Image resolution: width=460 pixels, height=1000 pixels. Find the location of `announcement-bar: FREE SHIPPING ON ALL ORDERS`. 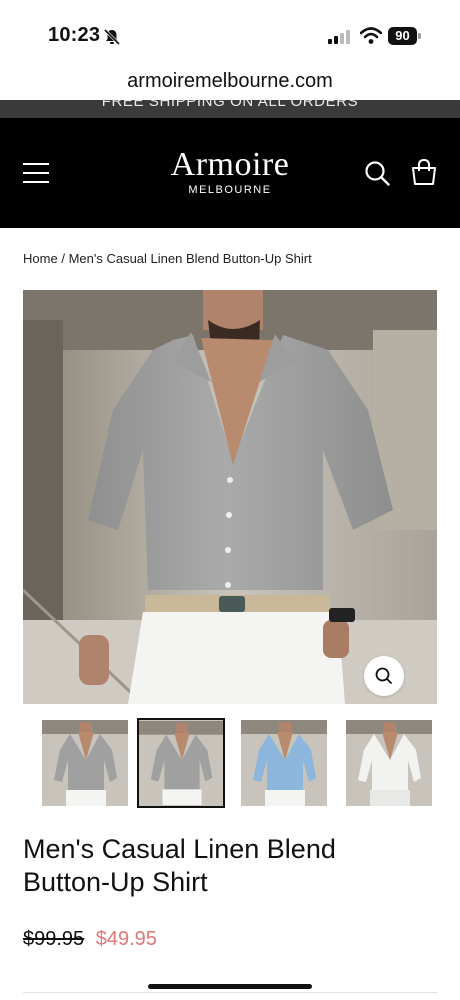

announcement-bar: FREE SHIPPING ON ALL ORDERS is located at coordinates (230, 109).